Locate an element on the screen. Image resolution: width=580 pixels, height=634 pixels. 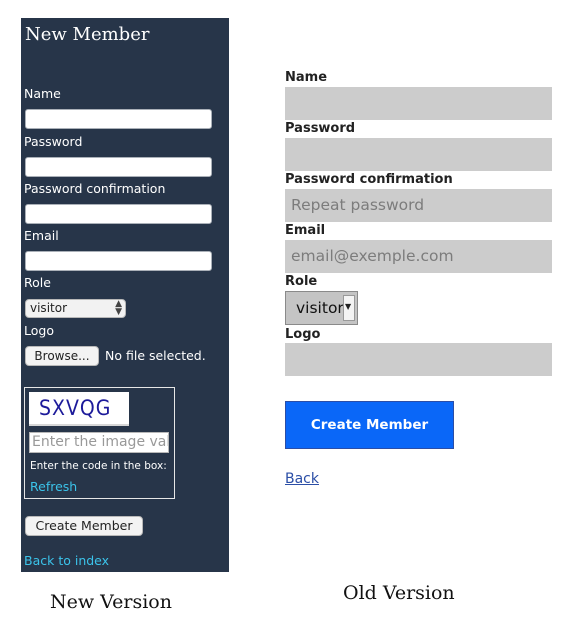
no-file-text: No file selected. is located at coordinates (155, 355).